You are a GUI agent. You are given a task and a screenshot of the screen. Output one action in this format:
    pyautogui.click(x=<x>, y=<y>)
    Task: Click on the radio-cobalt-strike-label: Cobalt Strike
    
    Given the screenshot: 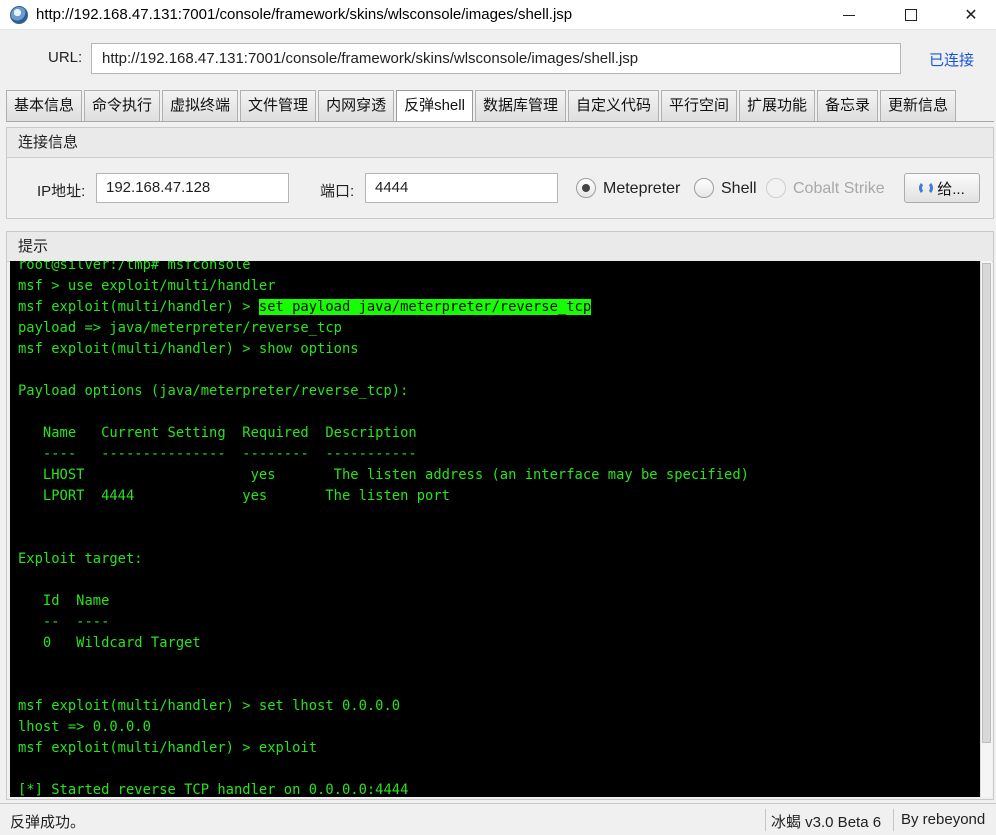 What is the action you would take?
    pyautogui.click(x=839, y=188)
    